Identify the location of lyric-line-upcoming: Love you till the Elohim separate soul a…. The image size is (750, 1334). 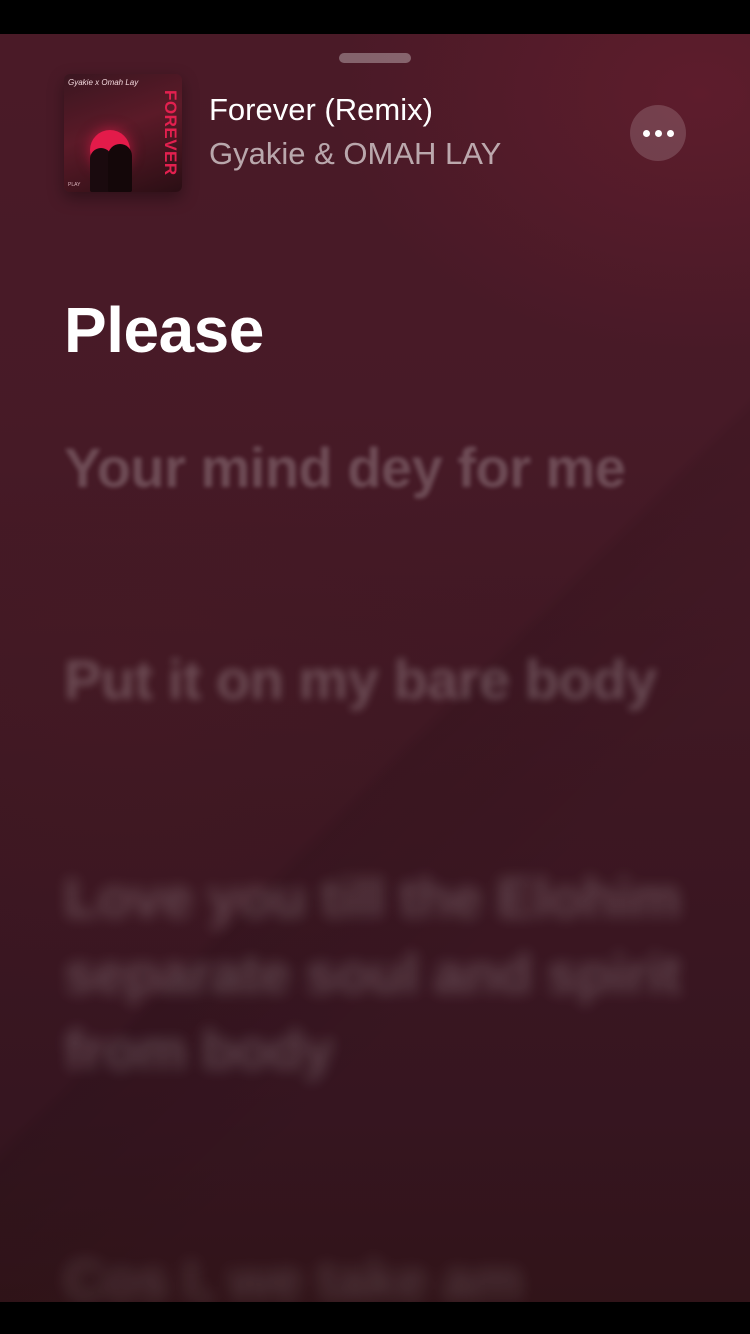
(374, 974).